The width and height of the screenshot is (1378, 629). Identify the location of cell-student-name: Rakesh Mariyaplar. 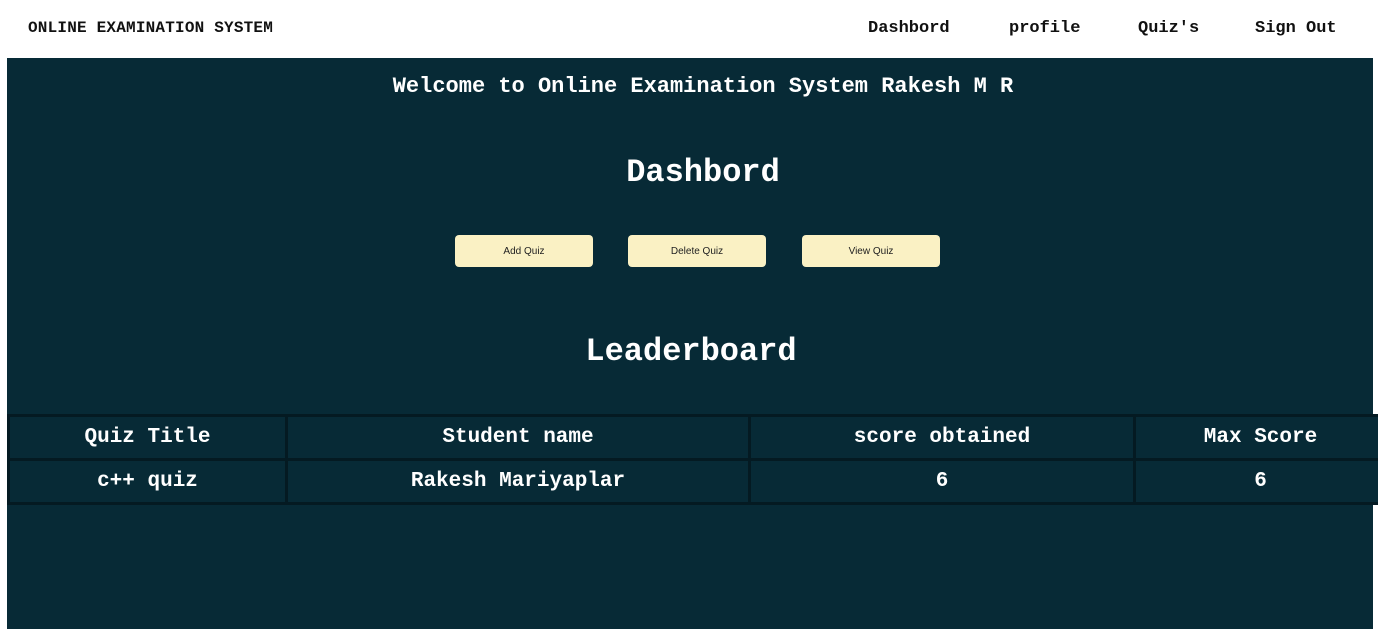
(518, 481).